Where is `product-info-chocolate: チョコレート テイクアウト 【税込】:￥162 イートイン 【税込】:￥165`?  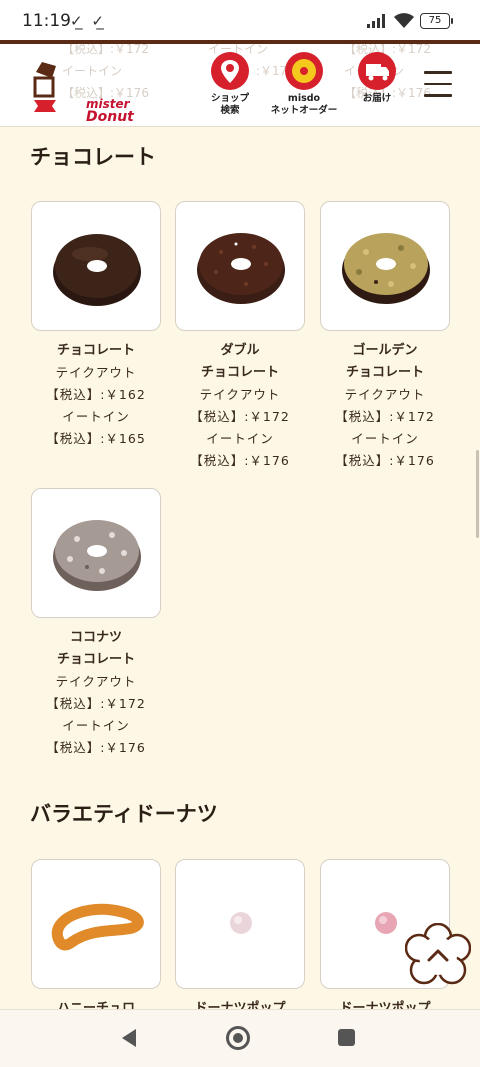
product-info-chocolate: チョコレート テイクアウト 【税込】:￥162 イートイン 【税込】:￥165 is located at coordinates (96, 395).